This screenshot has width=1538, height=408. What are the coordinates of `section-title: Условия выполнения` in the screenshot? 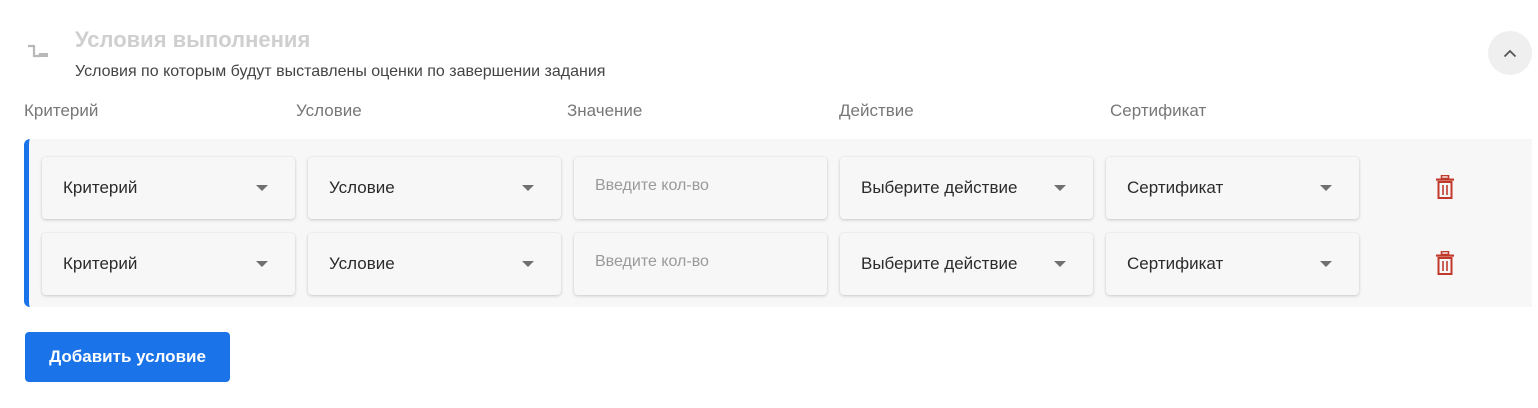 It's located at (193, 39).